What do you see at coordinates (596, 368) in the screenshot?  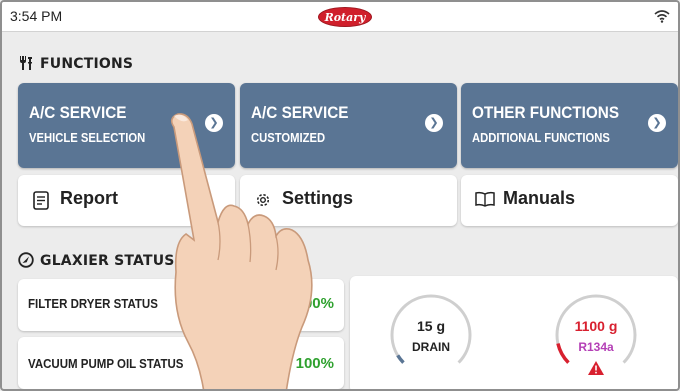 I see `warning-icon` at bounding box center [596, 368].